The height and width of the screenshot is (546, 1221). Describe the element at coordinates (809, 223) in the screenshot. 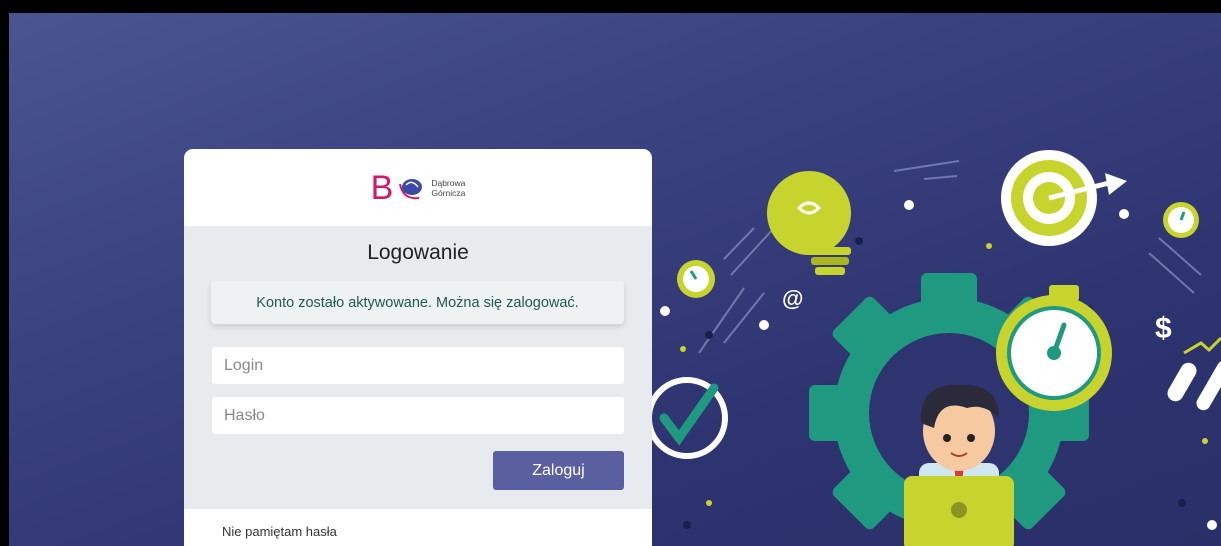

I see `lightbulb-icon` at that location.